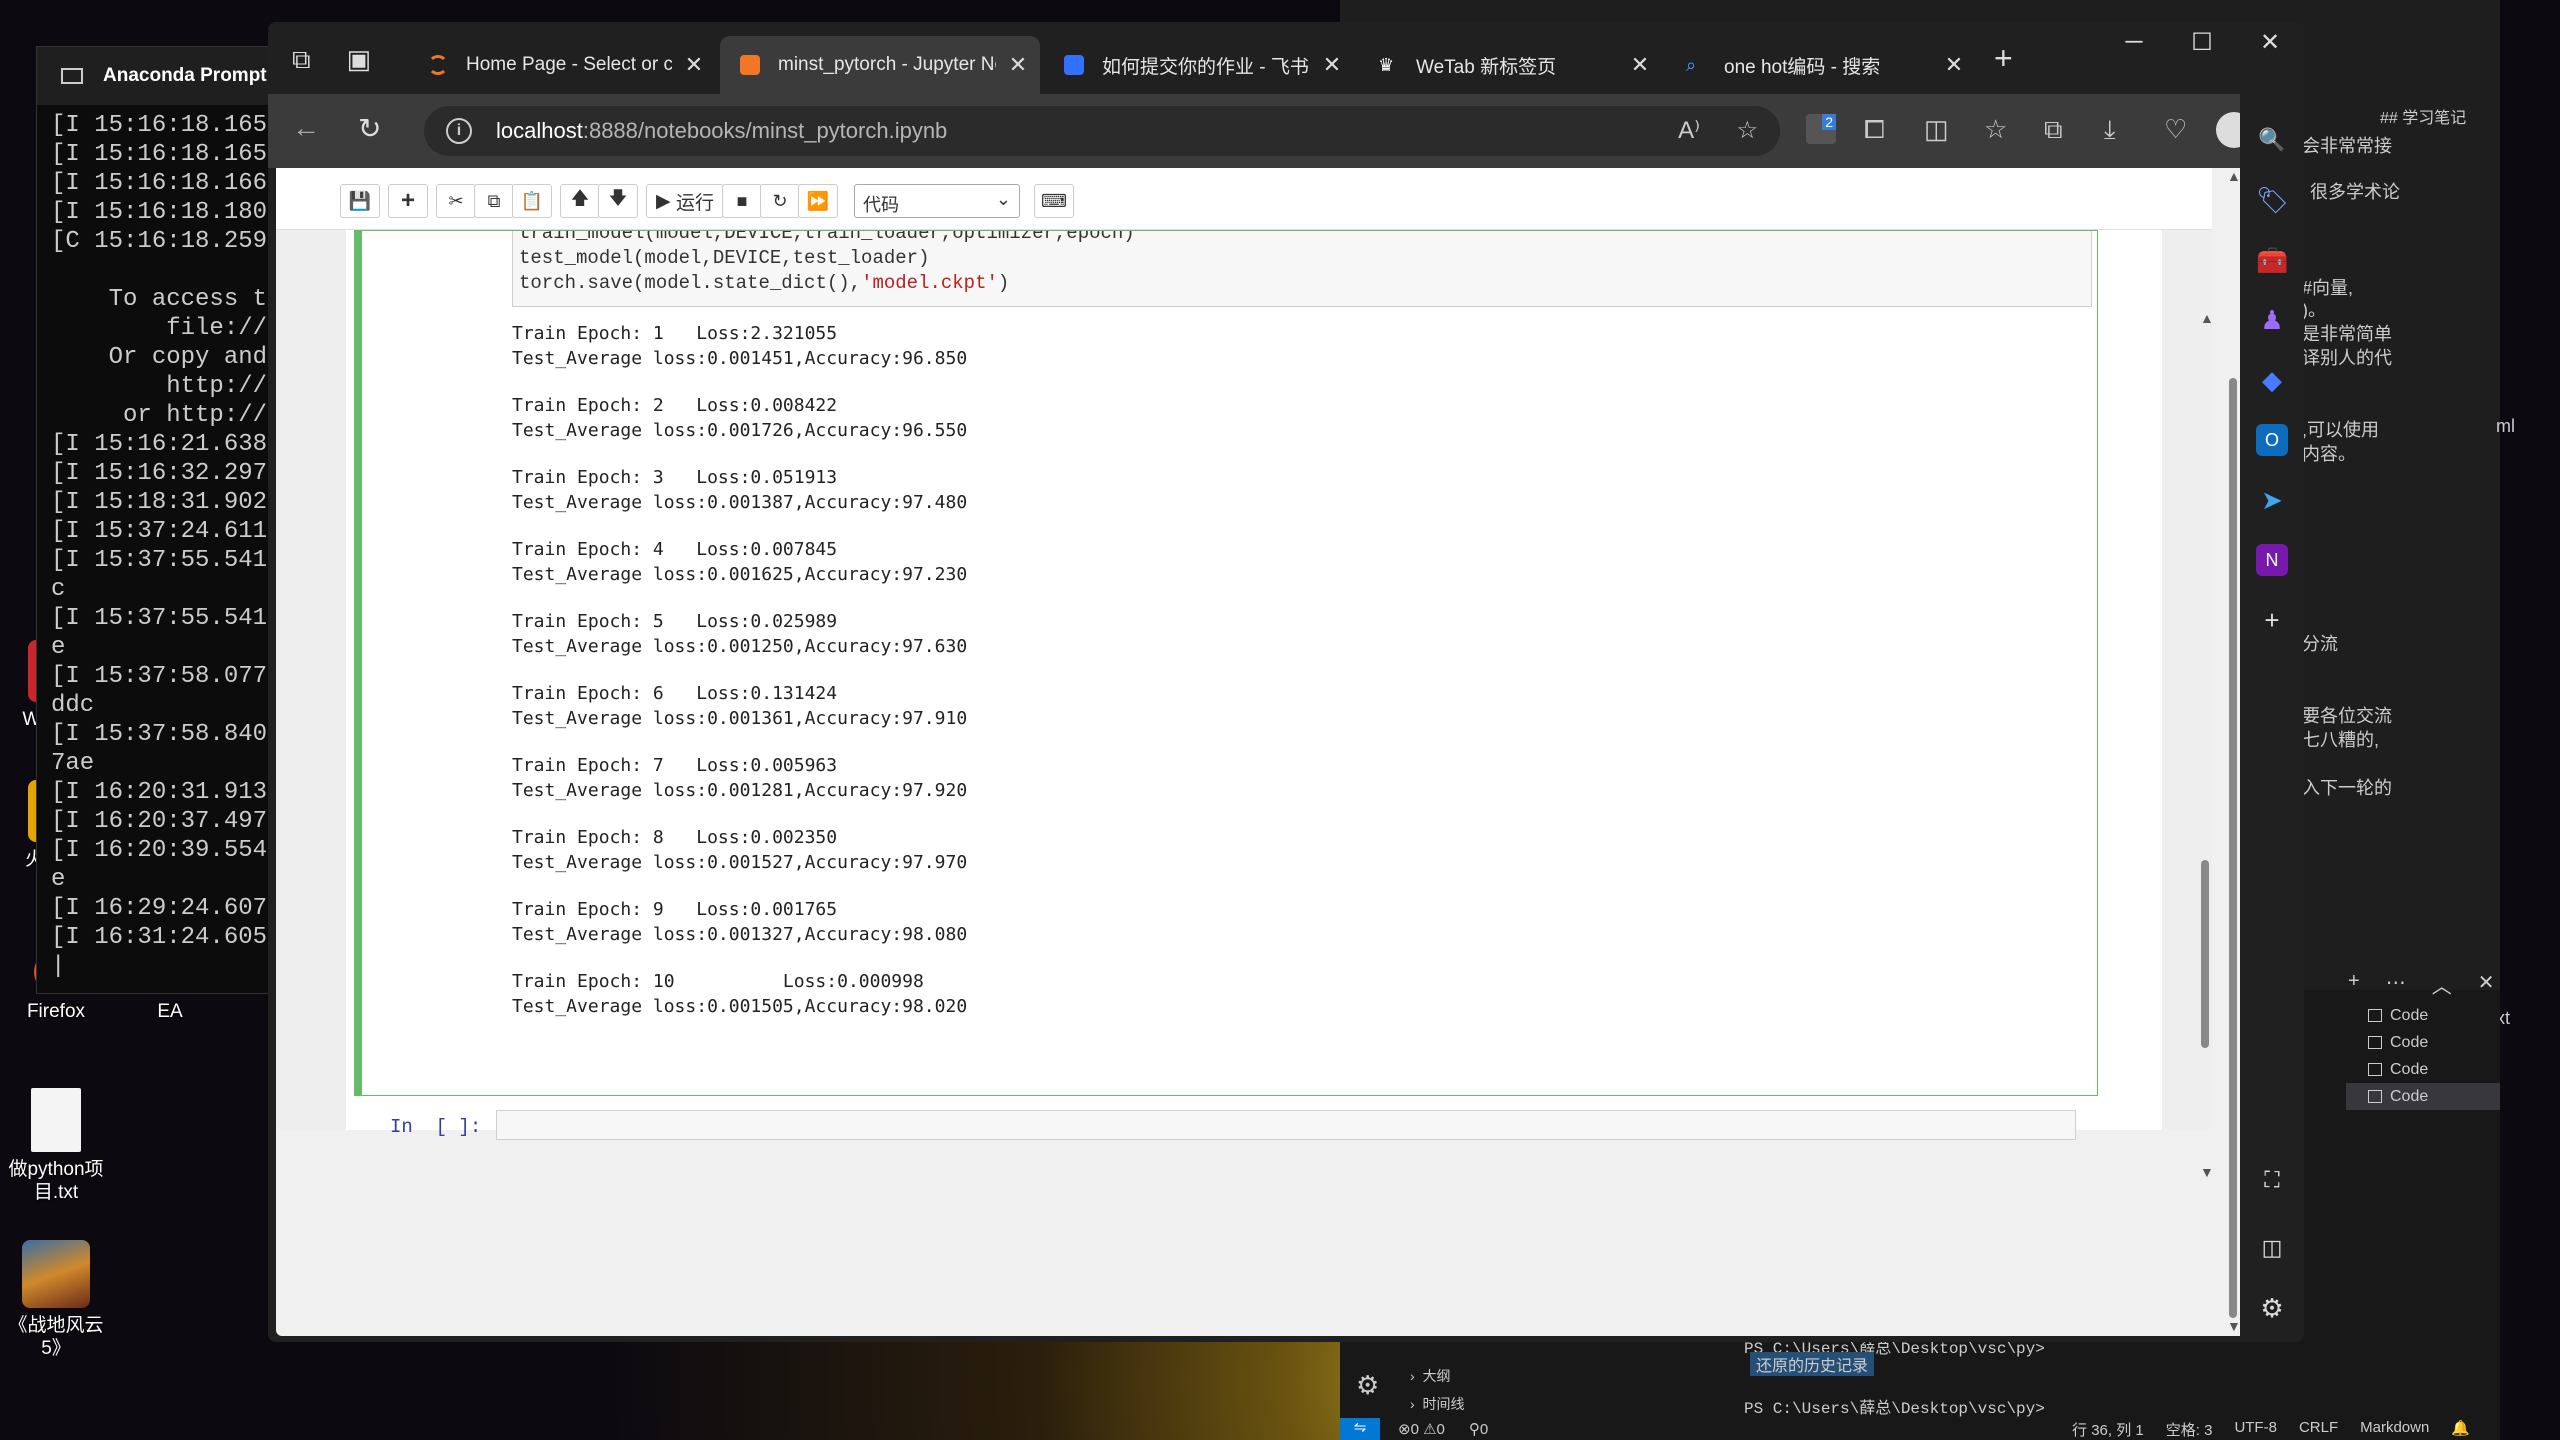  Describe the element at coordinates (2202, 42) in the screenshot. I see `maximize-icon: ☐` at that location.